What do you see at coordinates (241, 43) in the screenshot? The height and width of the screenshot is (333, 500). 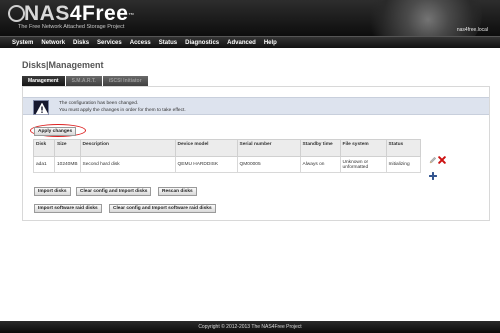 I see `menu-advanced: Advanced` at bounding box center [241, 43].